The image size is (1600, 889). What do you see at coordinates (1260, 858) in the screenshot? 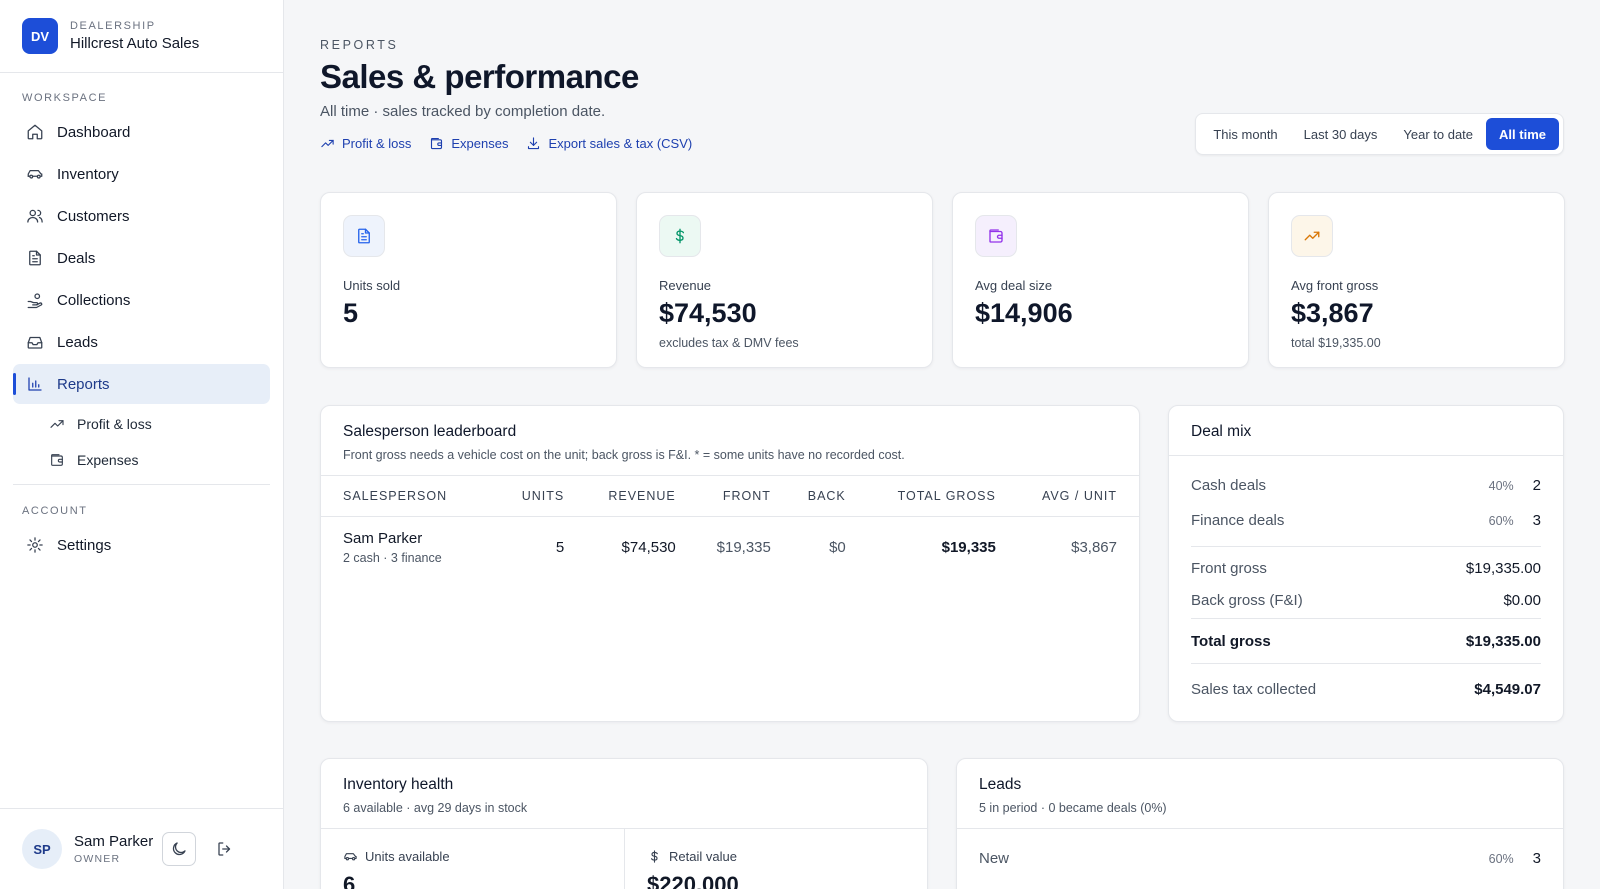
I see `leads-new-row: New 60% 3` at bounding box center [1260, 858].